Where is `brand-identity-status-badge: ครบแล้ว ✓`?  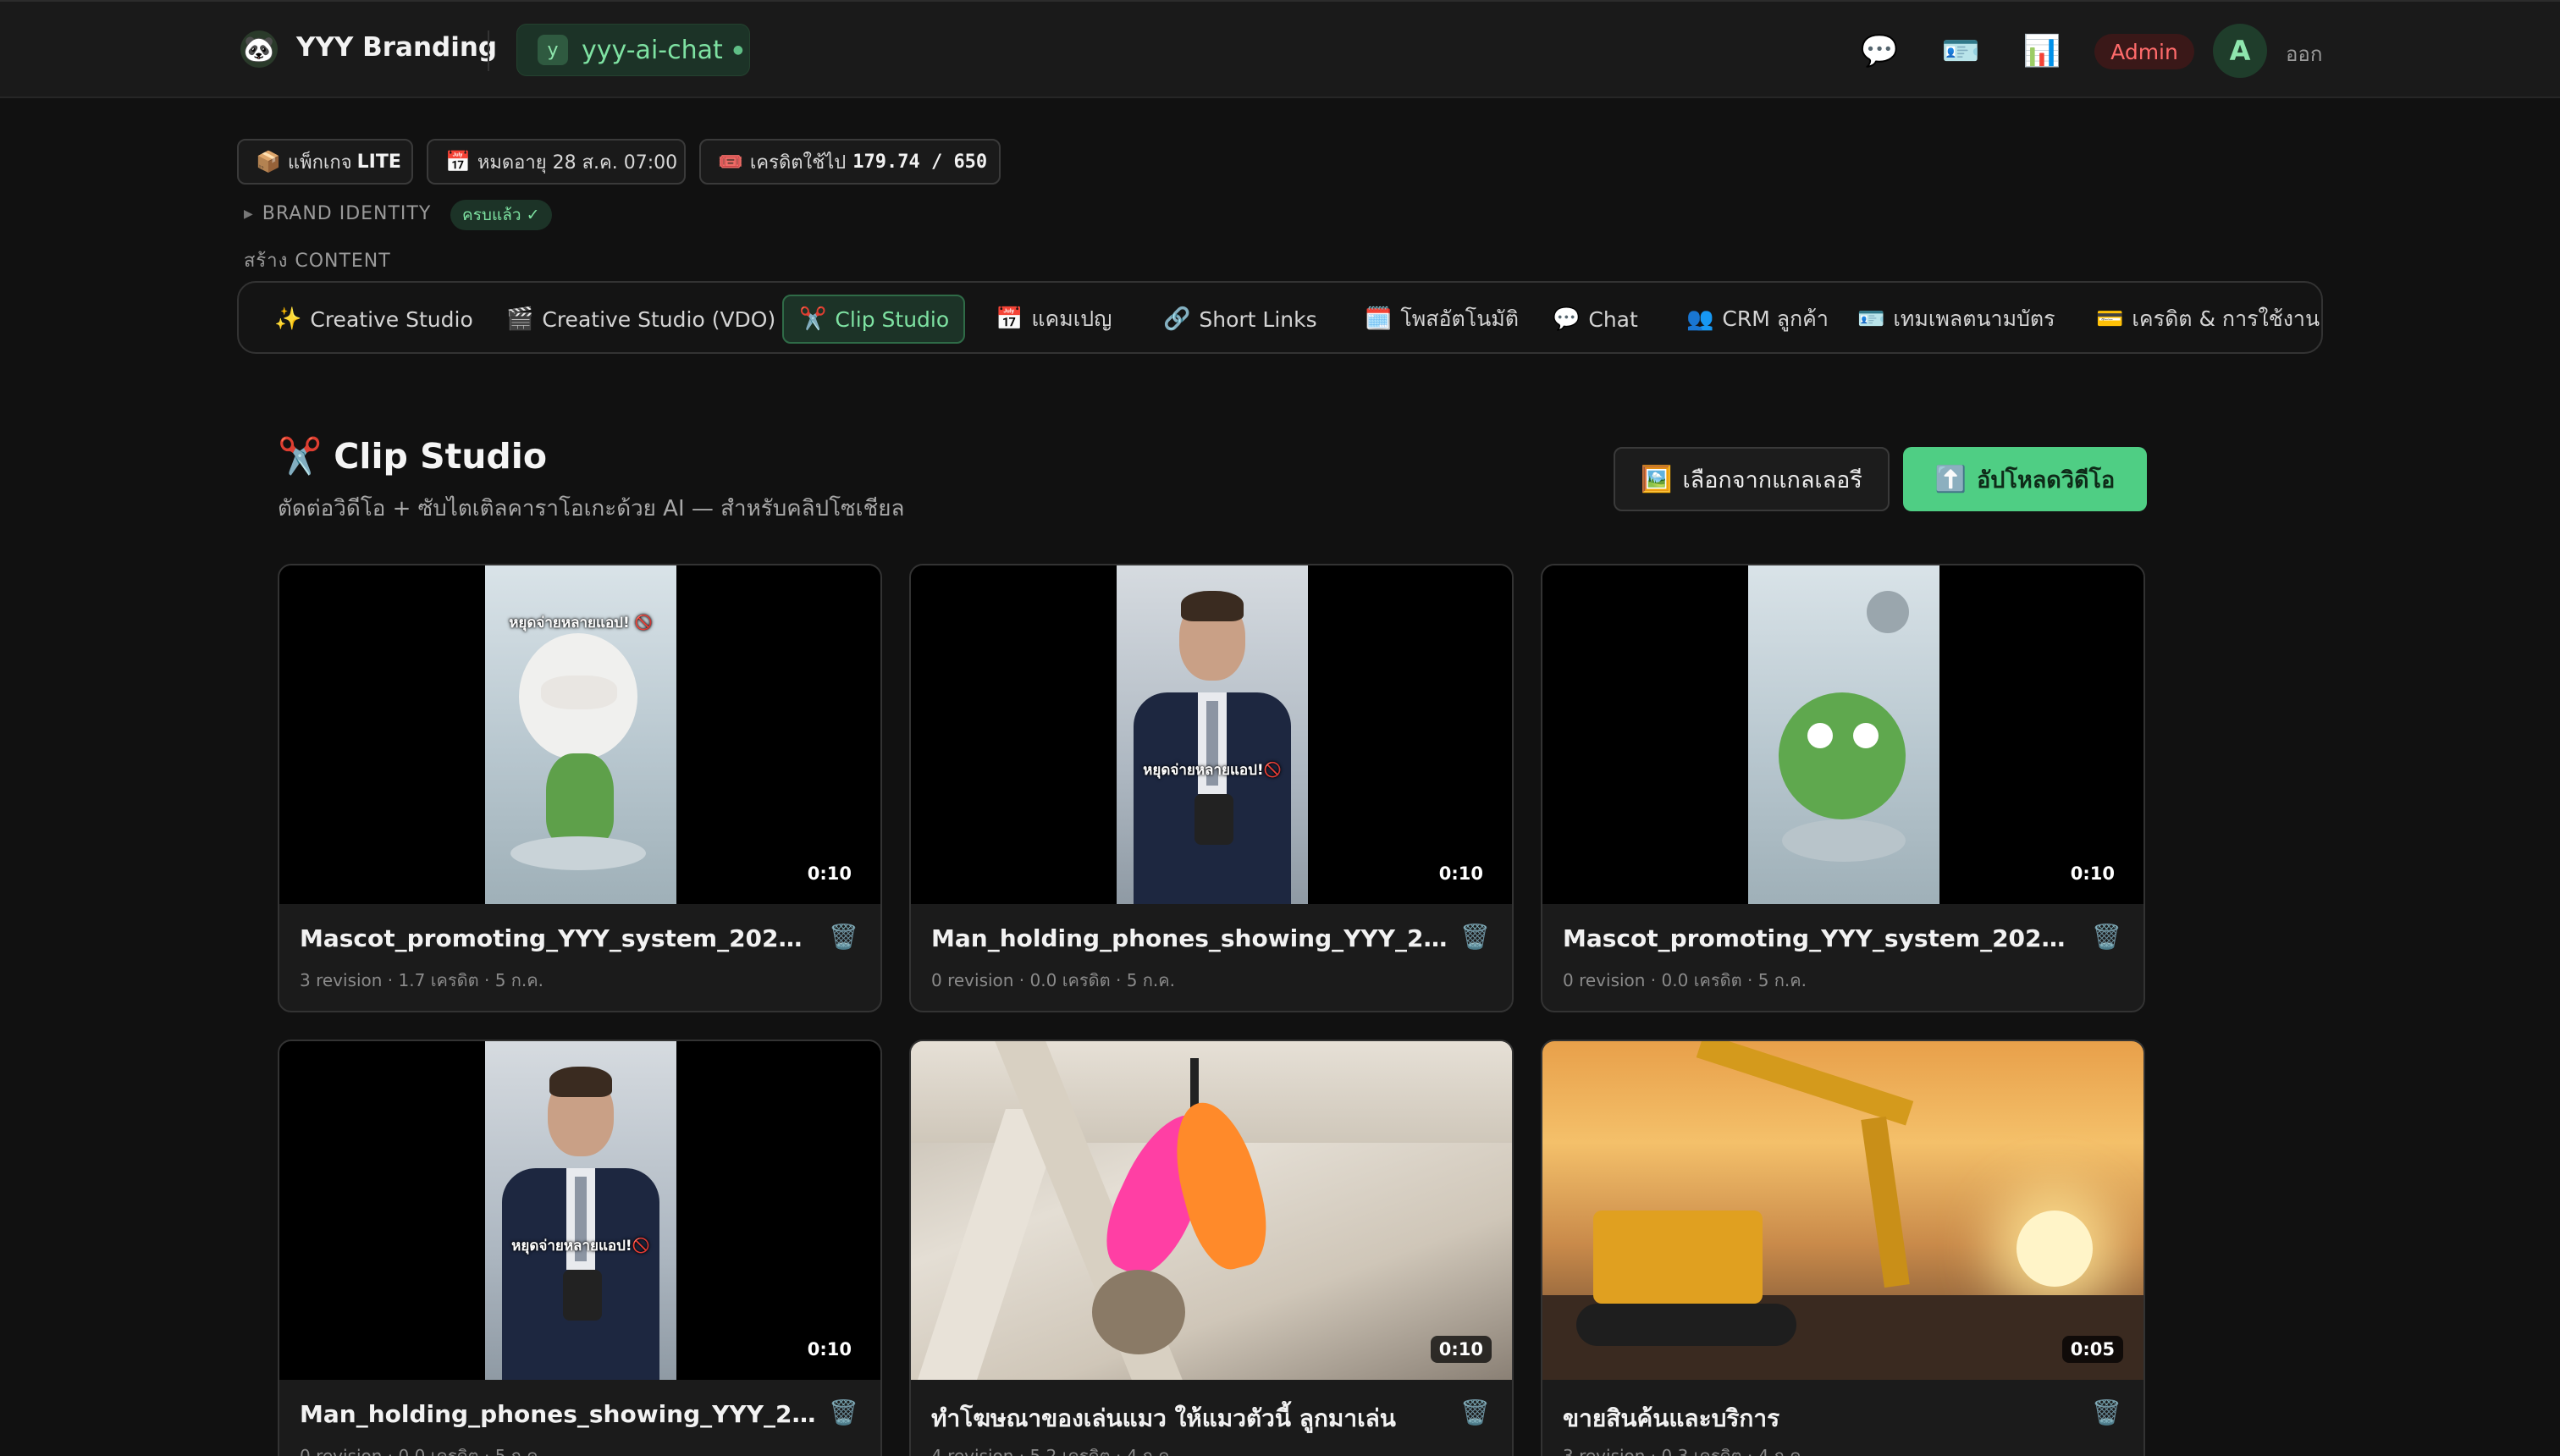 brand-identity-status-badge: ครบแล้ว ✓ is located at coordinates (501, 215).